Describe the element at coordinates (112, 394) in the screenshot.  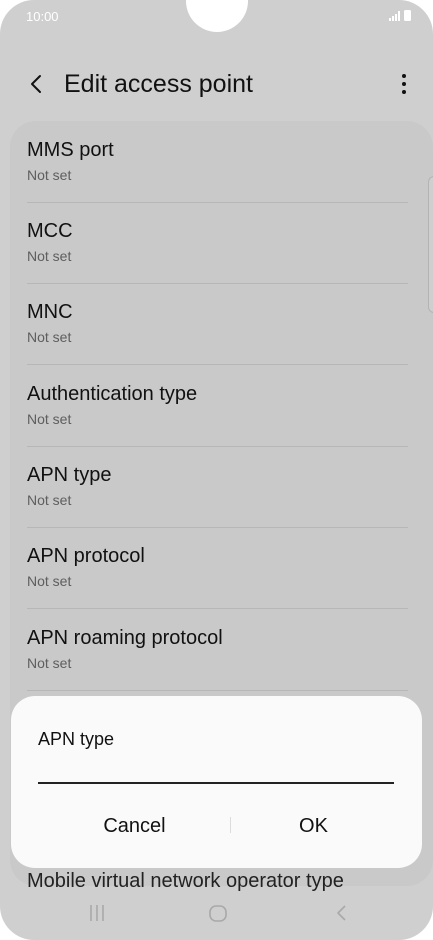
I see `setting-label: Authentication type` at that location.